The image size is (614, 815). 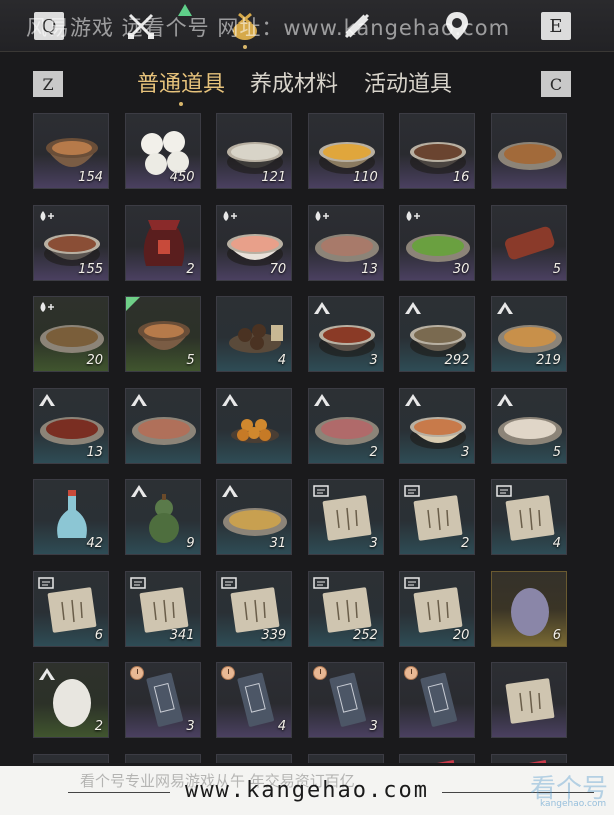 What do you see at coordinates (345, 334) in the screenshot?
I see `inventory-slot-braised-pork-bowl: 3` at bounding box center [345, 334].